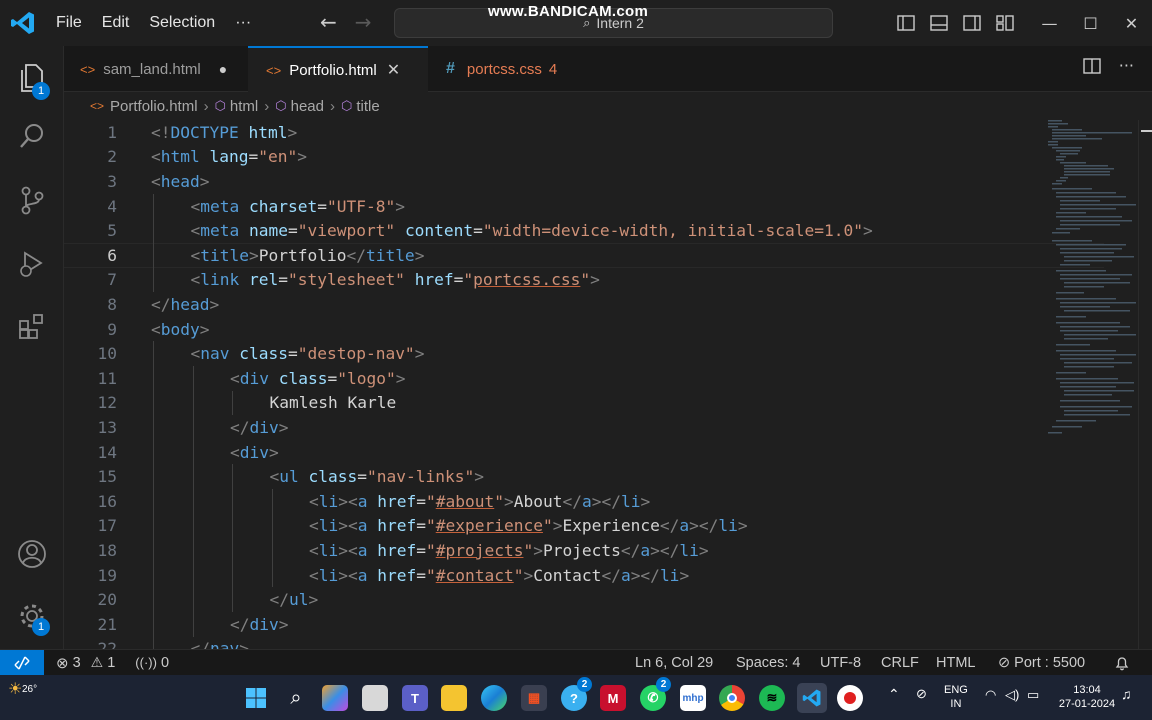  Describe the element at coordinates (921, 694) in the screenshot. I see `network-off-icon: ⊘` at that location.